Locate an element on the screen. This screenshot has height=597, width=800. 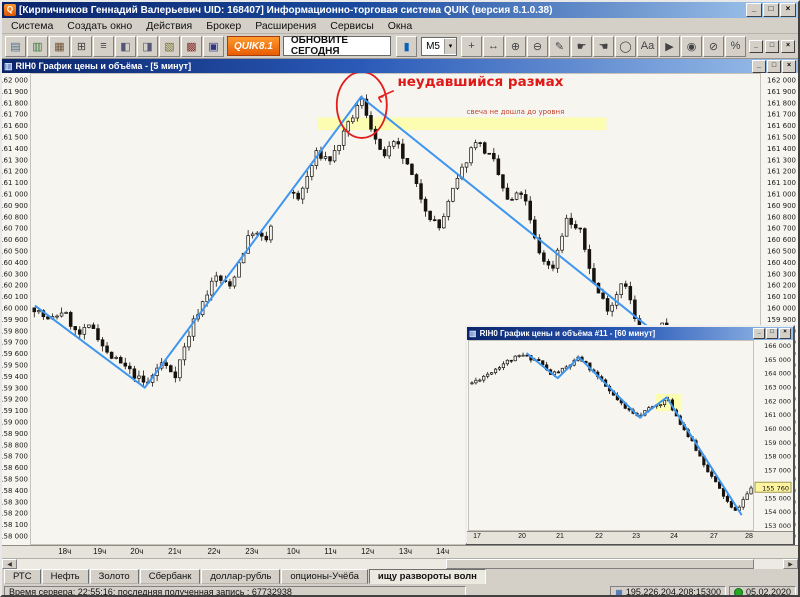
svg-text: 157 000 is located at coordinates (777, 471).